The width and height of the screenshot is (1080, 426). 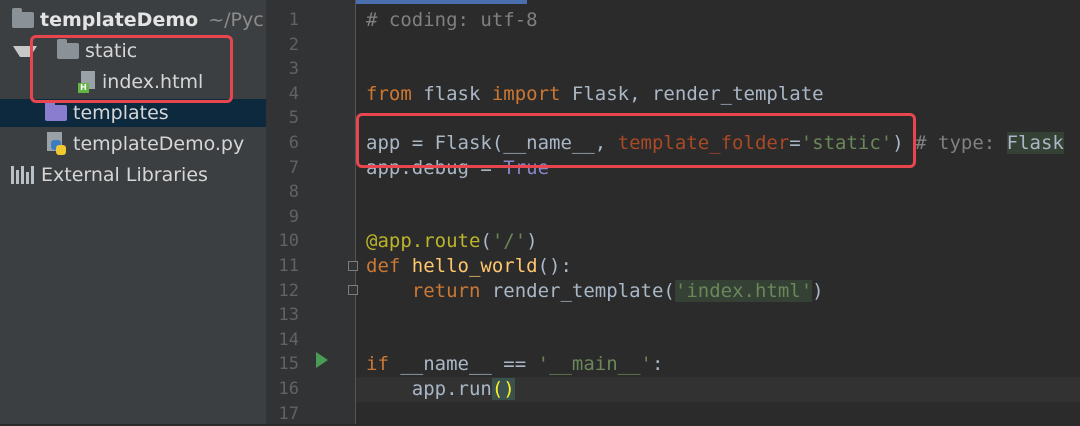 I want to click on line-number: 8, so click(x=293, y=192).